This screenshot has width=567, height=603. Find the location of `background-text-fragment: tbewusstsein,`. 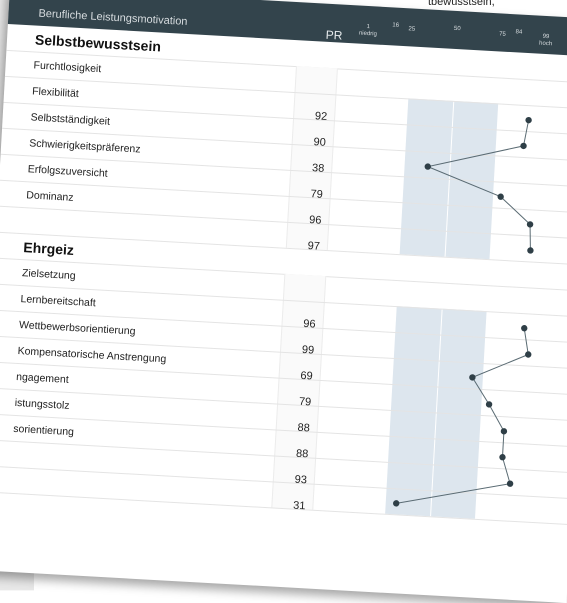

background-text-fragment: tbewusstsein, is located at coordinates (461, 4).